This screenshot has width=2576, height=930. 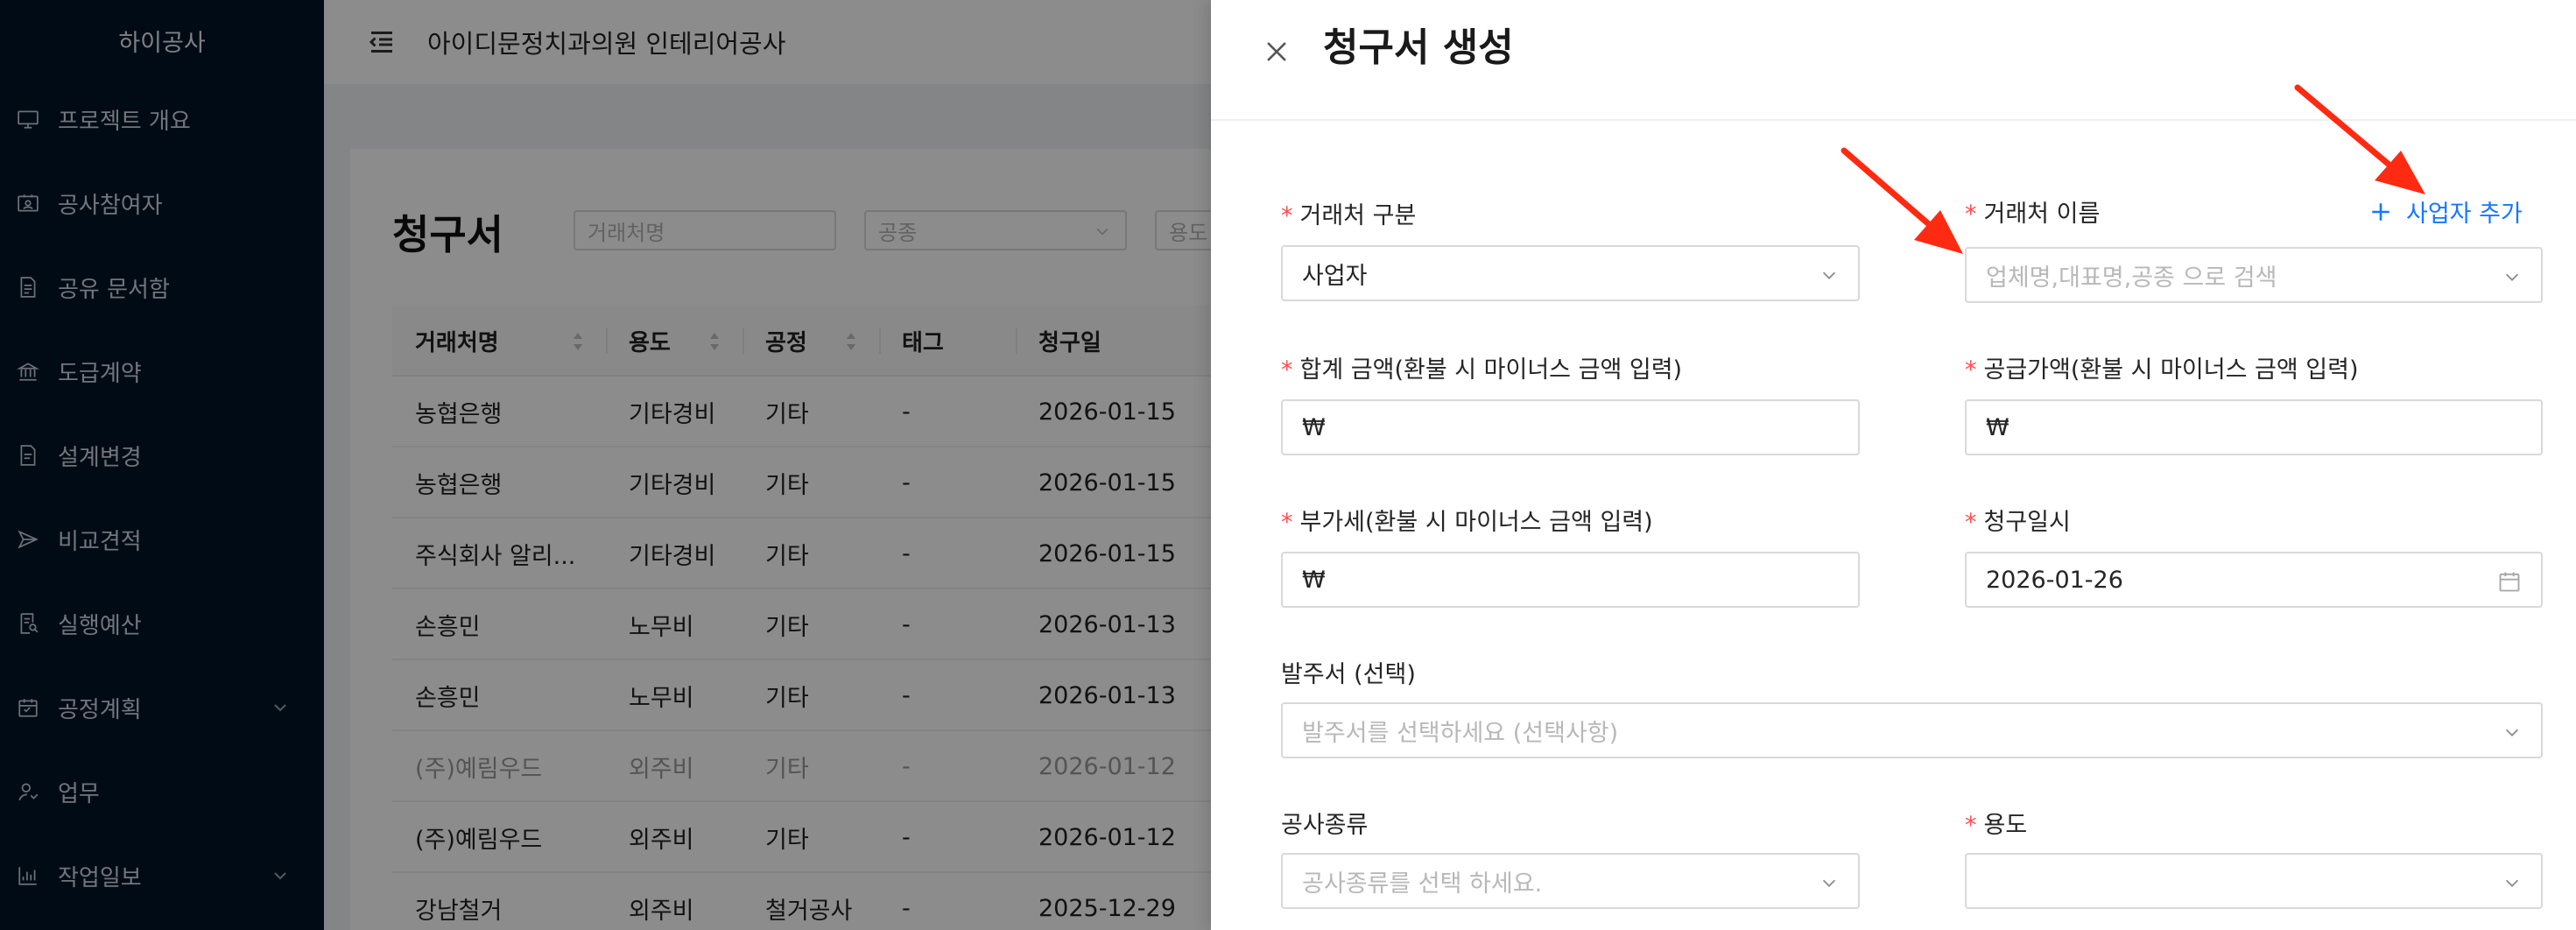 What do you see at coordinates (1277, 52) in the screenshot?
I see `close-icon` at bounding box center [1277, 52].